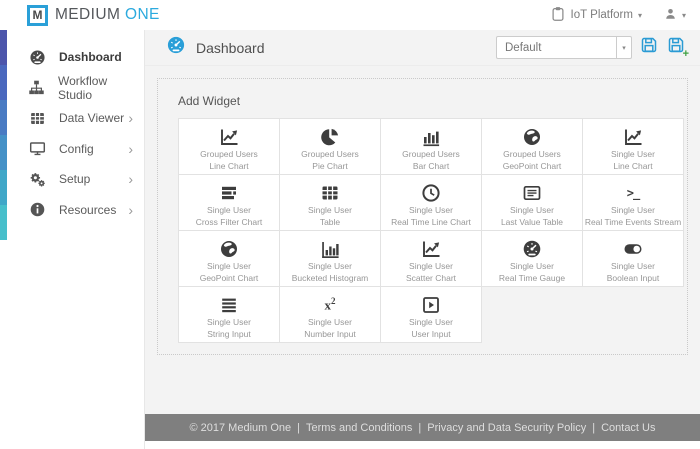  Describe the element at coordinates (431, 222) in the screenshot. I see `widget-label-line2: Real Time Line Chart` at that location.